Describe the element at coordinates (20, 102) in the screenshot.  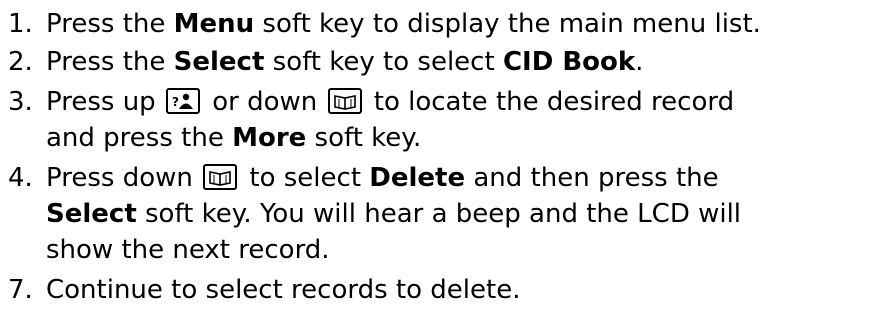
I see `step-number: 3.` at that location.